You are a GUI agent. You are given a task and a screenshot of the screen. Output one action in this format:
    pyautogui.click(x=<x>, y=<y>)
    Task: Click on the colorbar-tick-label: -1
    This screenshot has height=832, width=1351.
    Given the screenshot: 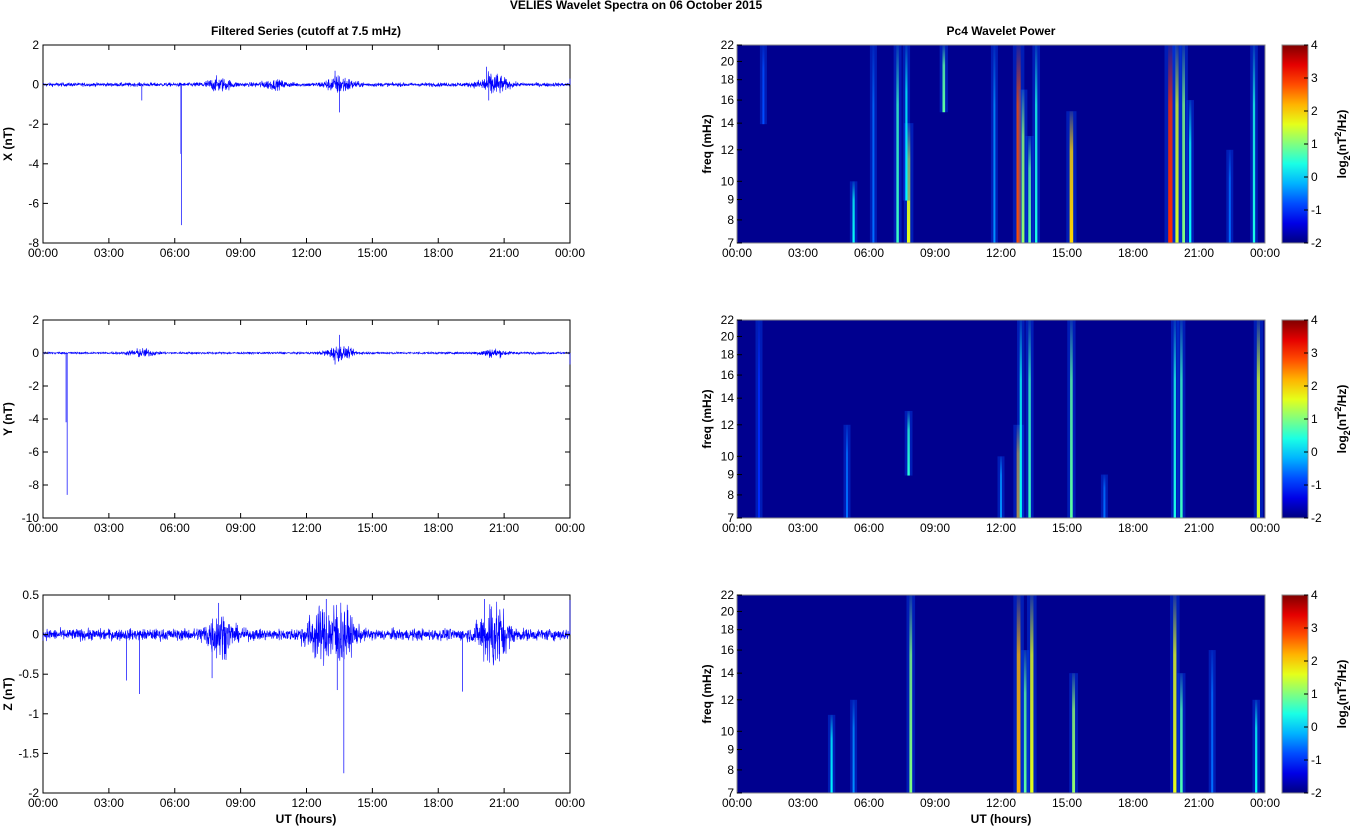 What is the action you would take?
    pyautogui.click(x=1316, y=210)
    